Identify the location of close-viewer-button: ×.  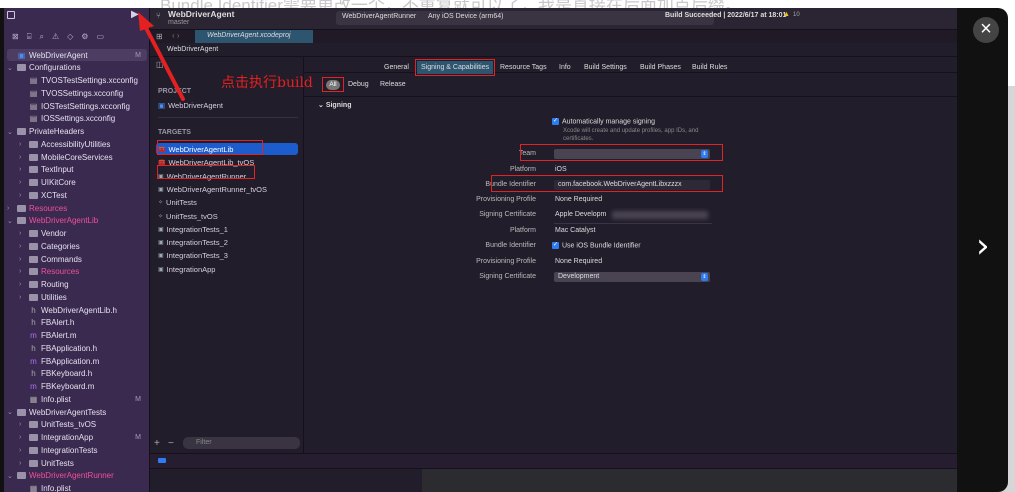
(986, 30).